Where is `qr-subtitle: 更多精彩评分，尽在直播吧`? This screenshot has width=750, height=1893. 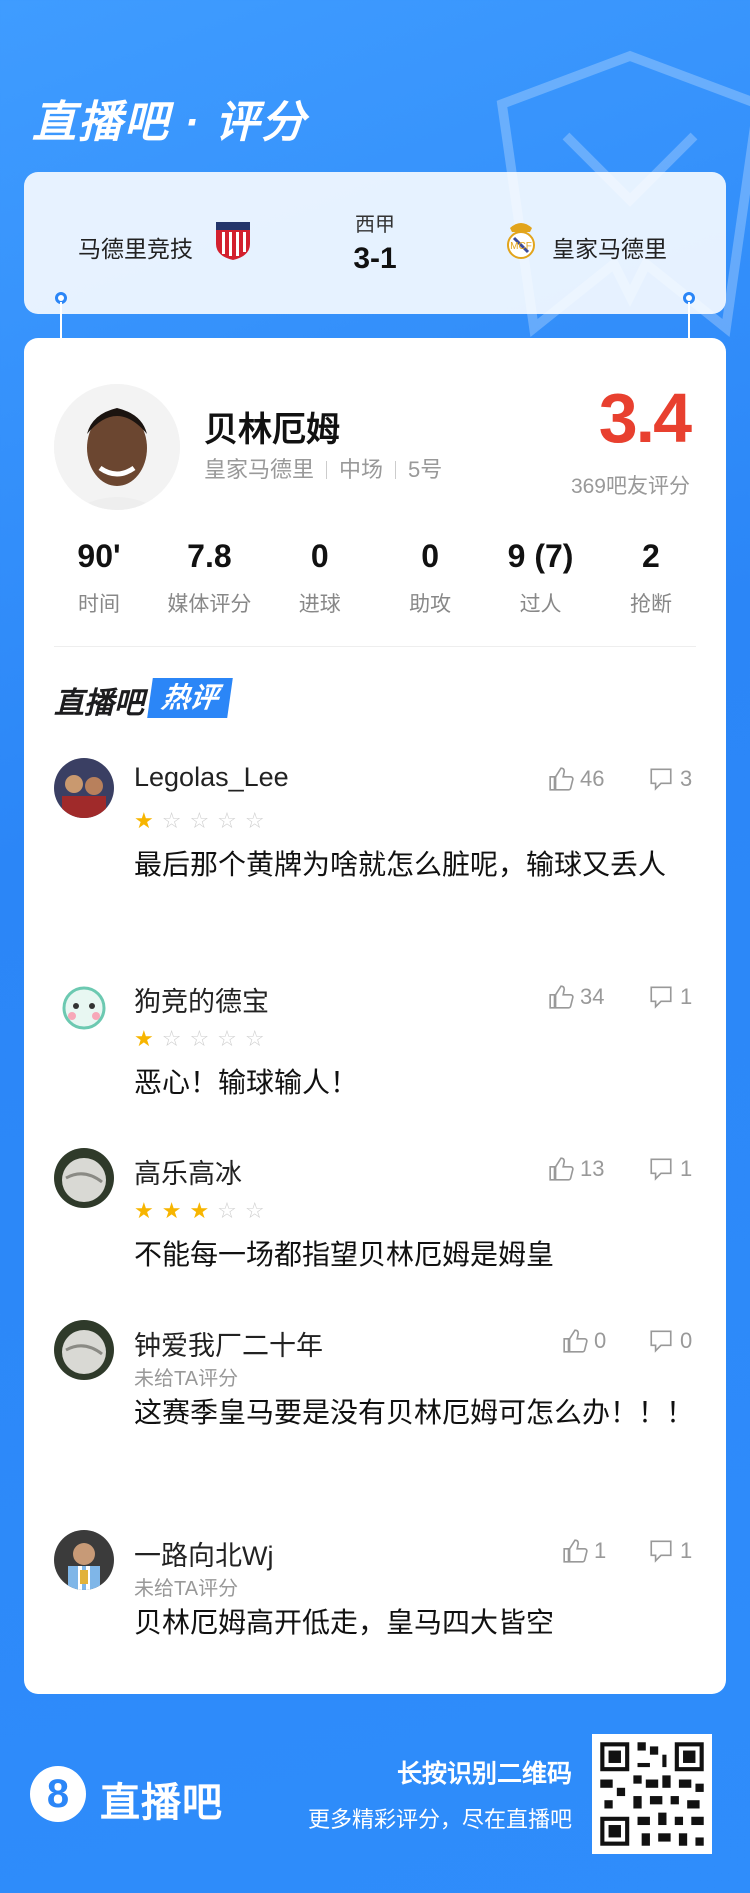
qr-subtitle: 更多精彩评分，尽在直播吧 is located at coordinates (439, 1819).